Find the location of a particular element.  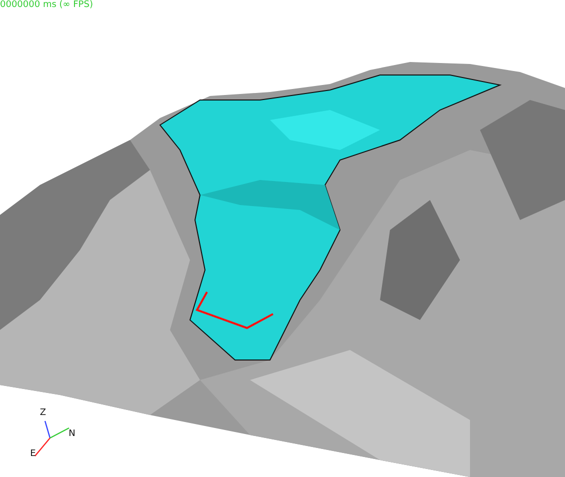

axis-label: E is located at coordinates (33, 454).